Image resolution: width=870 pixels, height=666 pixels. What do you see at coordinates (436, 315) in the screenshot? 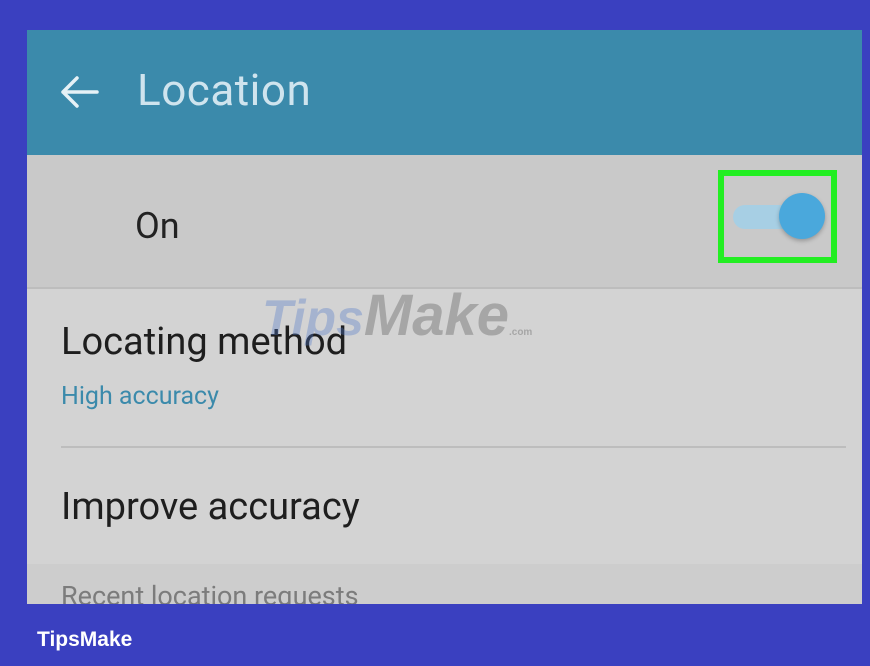
I see `watermark-make: Make` at bounding box center [436, 315].